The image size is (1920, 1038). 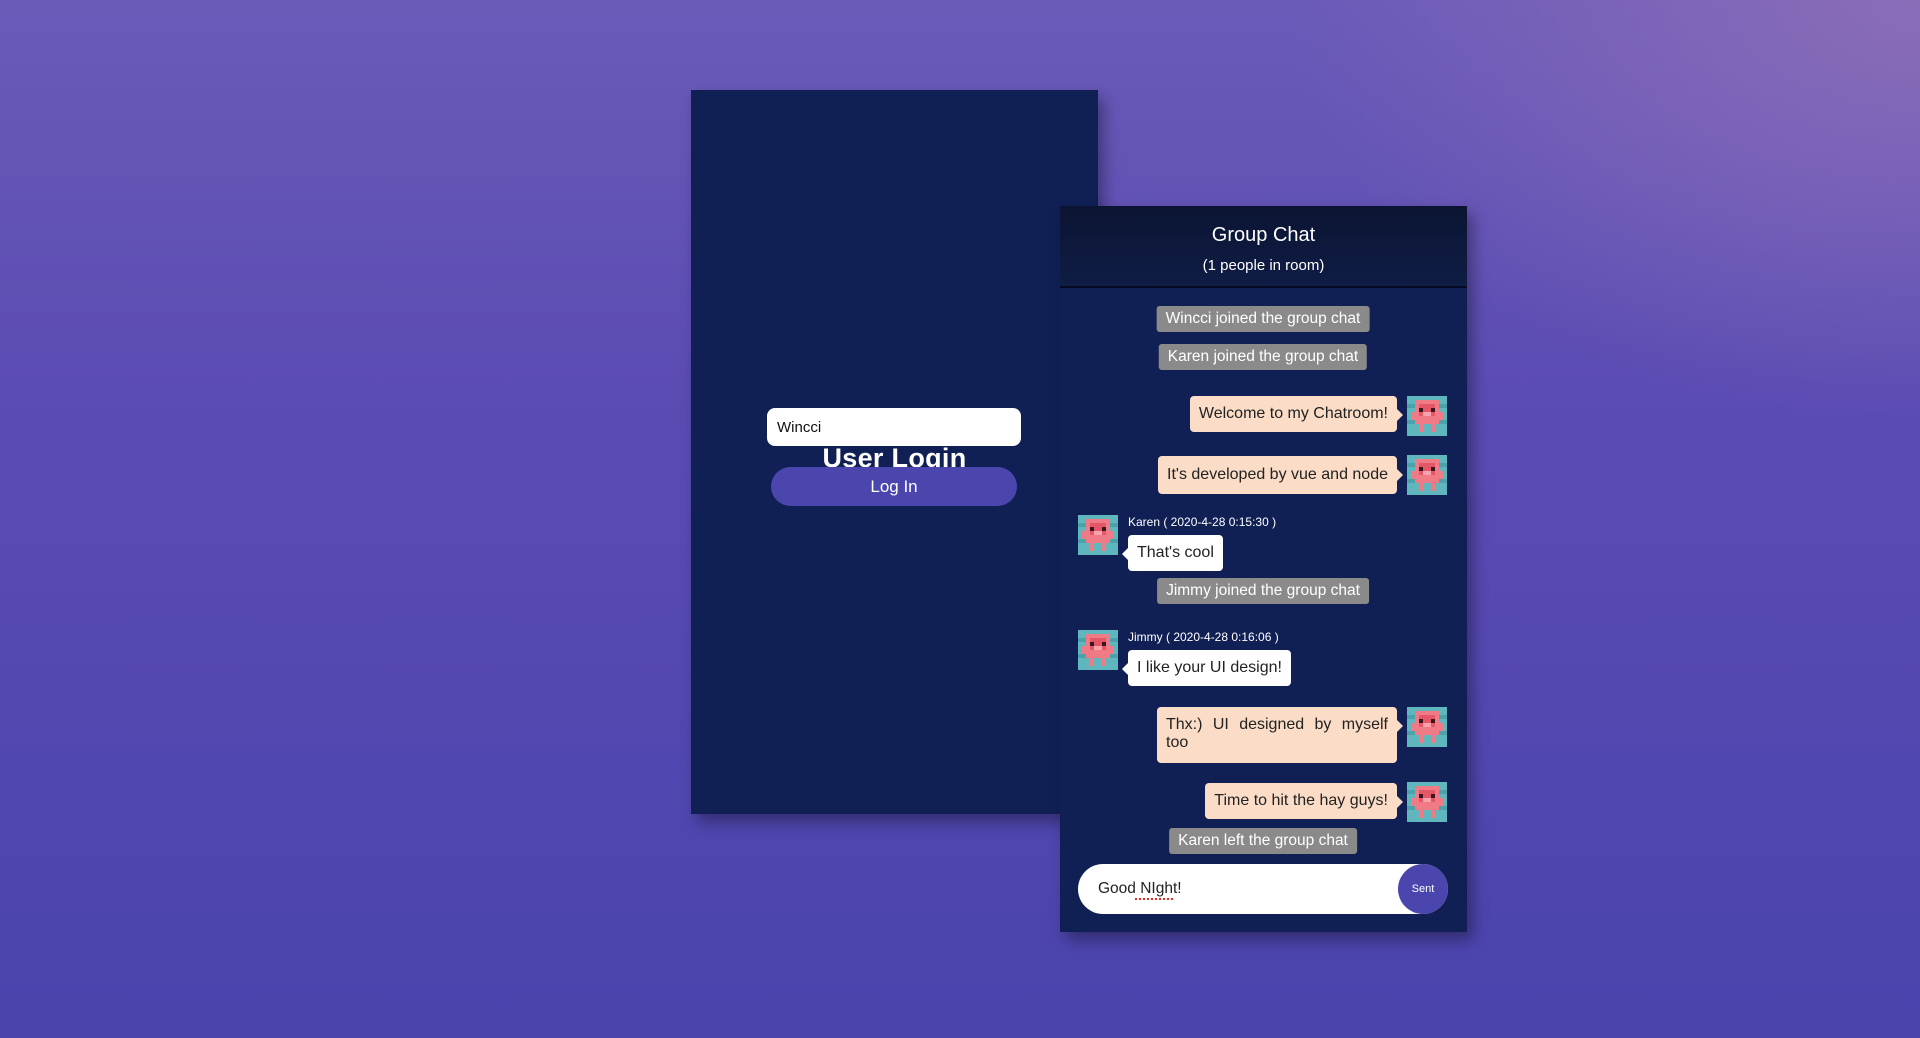 I want to click on other-message-bubble: I like your UI design!, so click(x=1206, y=668).